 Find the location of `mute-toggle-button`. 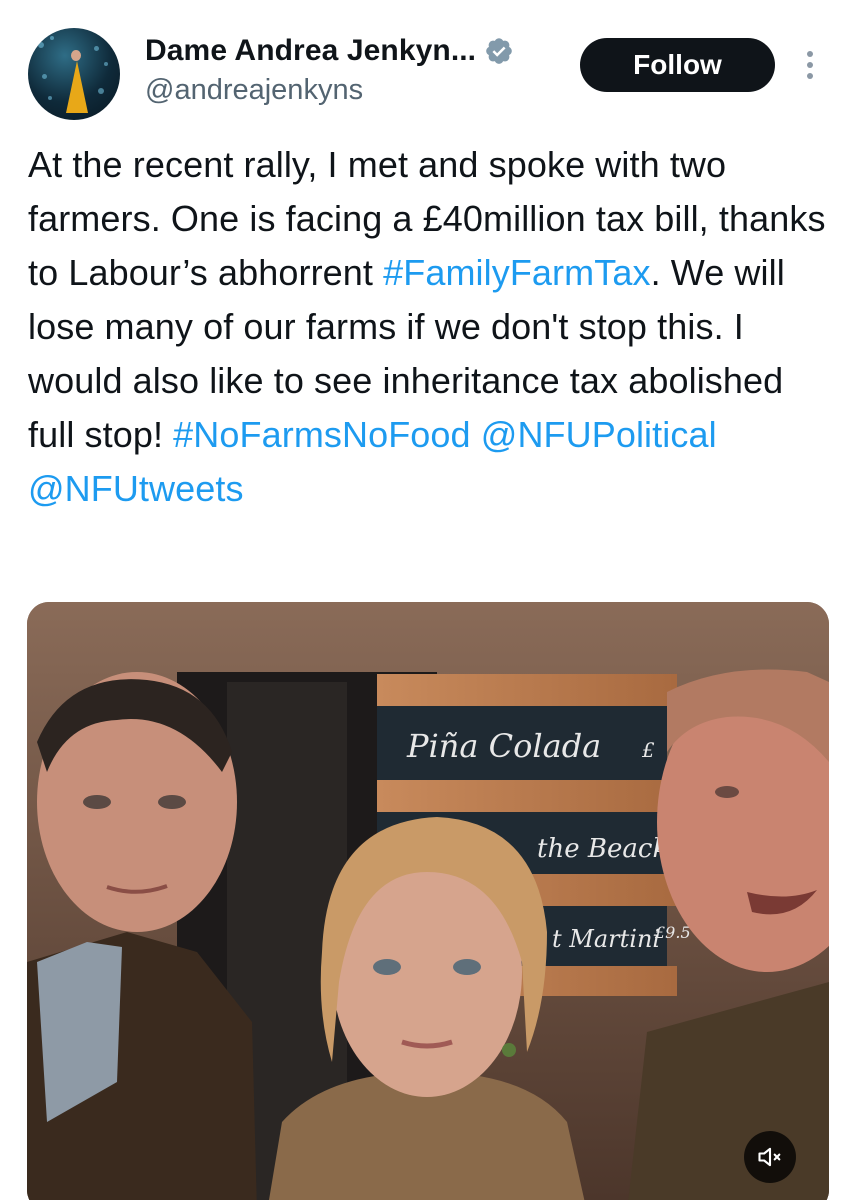

mute-toggle-button is located at coordinates (770, 1157).